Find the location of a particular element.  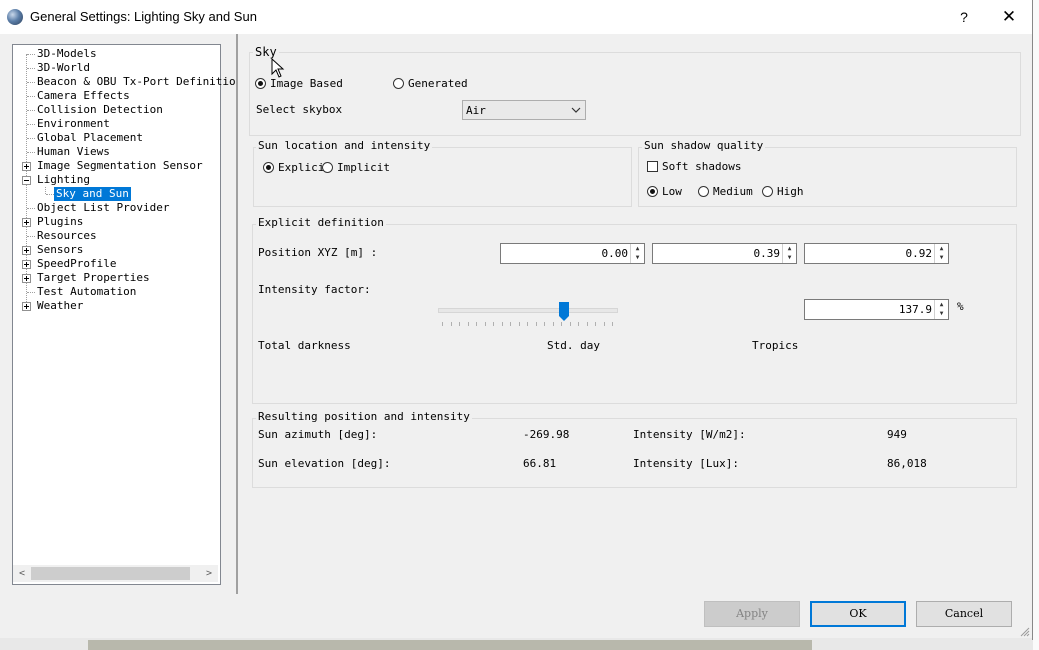

window-title: General Settings: Lighting Sky and Sun is located at coordinates (143, 16).